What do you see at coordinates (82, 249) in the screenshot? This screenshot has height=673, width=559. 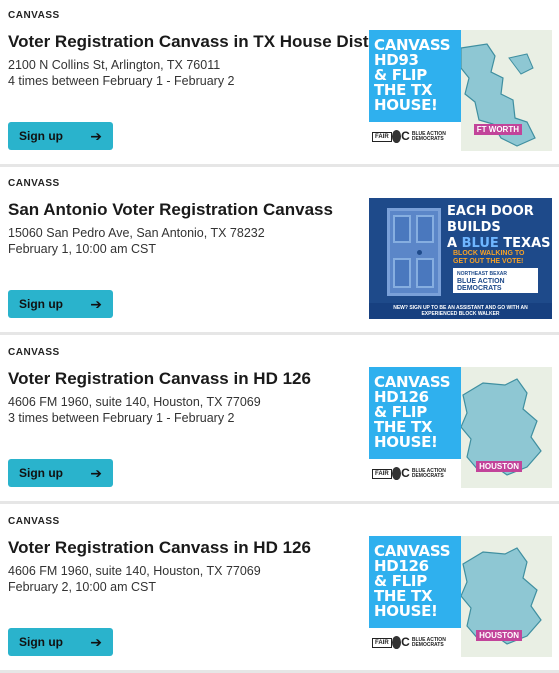 I see `event-time: February 1, 10:00 am CST` at bounding box center [82, 249].